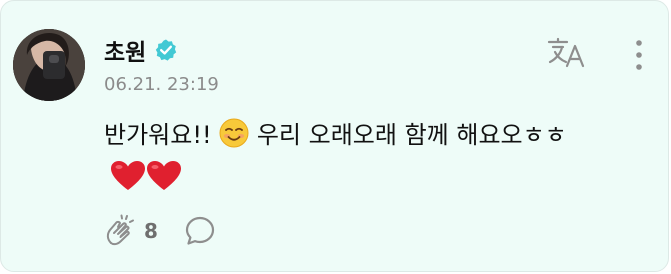 Image resolution: width=671 pixels, height=274 pixels. Describe the element at coordinates (162, 135) in the screenshot. I see `message-text-part-1: 반가워요!!` at that location.